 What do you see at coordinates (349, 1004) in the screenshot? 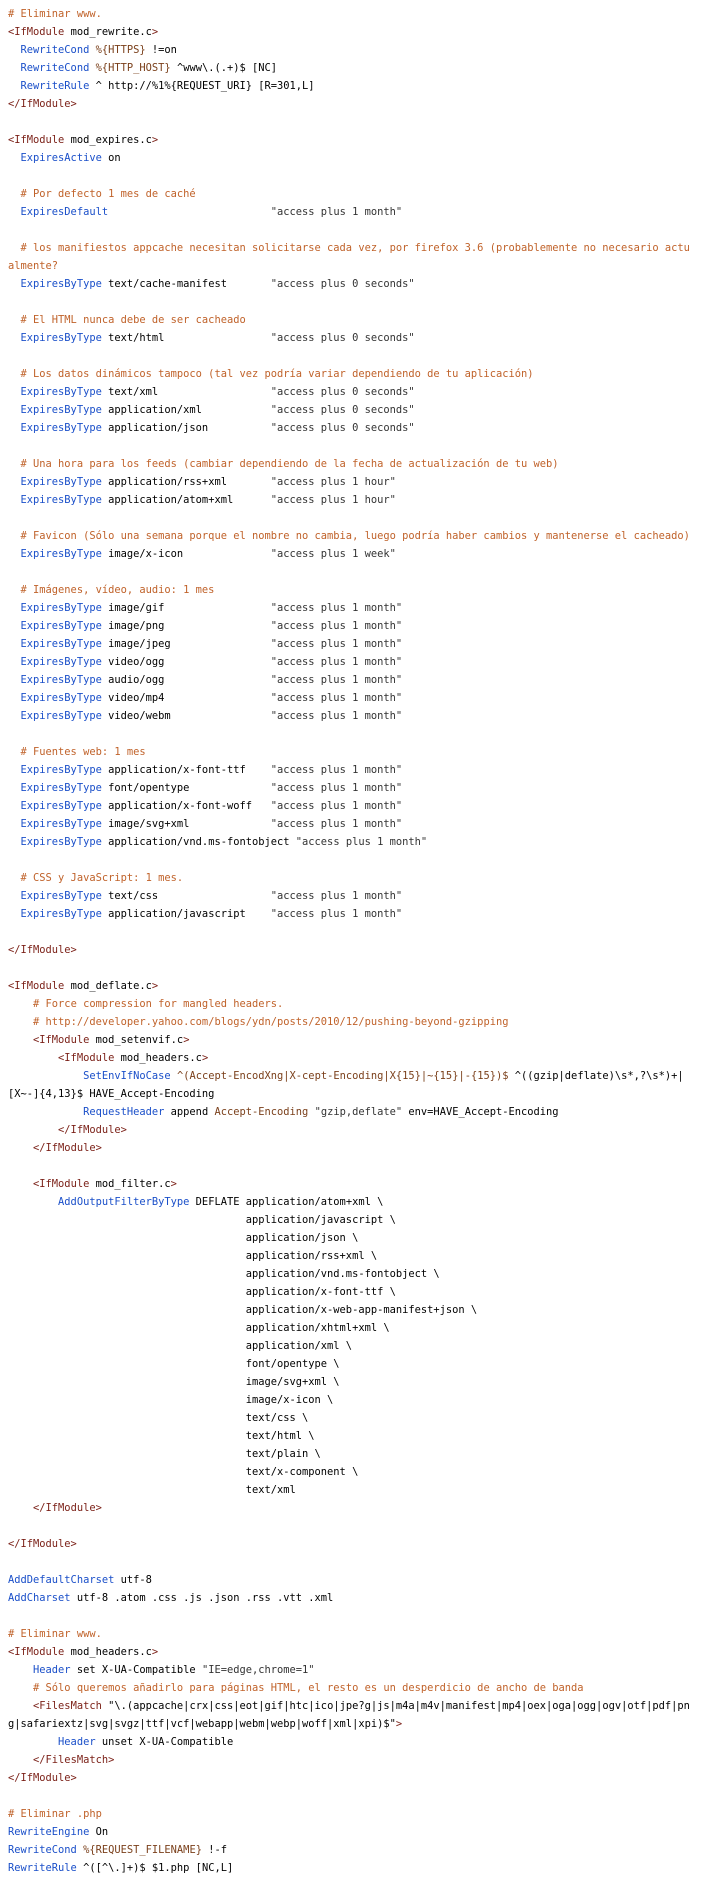
I see `code-line: # Force compression for mangled headers.` at bounding box center [349, 1004].